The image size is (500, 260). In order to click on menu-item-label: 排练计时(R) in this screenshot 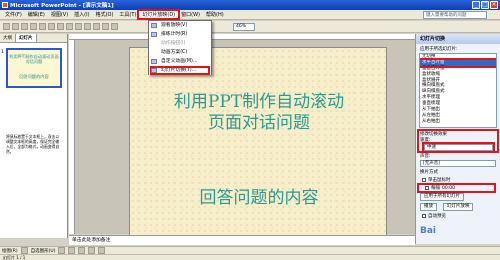, I will do `click(174, 34)`.